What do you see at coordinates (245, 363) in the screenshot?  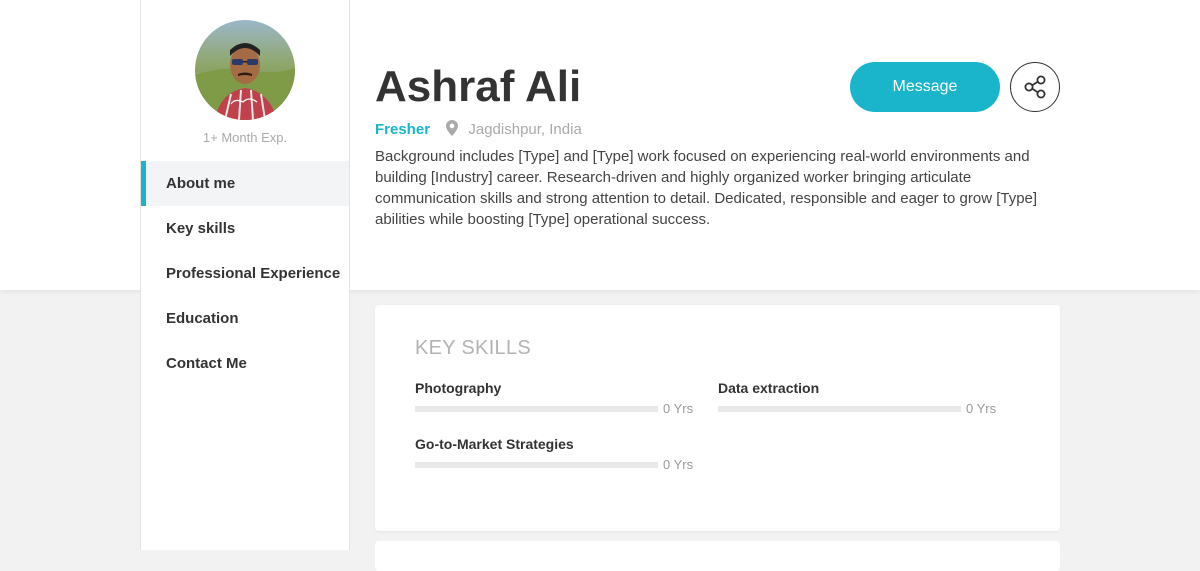 I see `sidebar-item-contact-me: Contact Me` at bounding box center [245, 363].